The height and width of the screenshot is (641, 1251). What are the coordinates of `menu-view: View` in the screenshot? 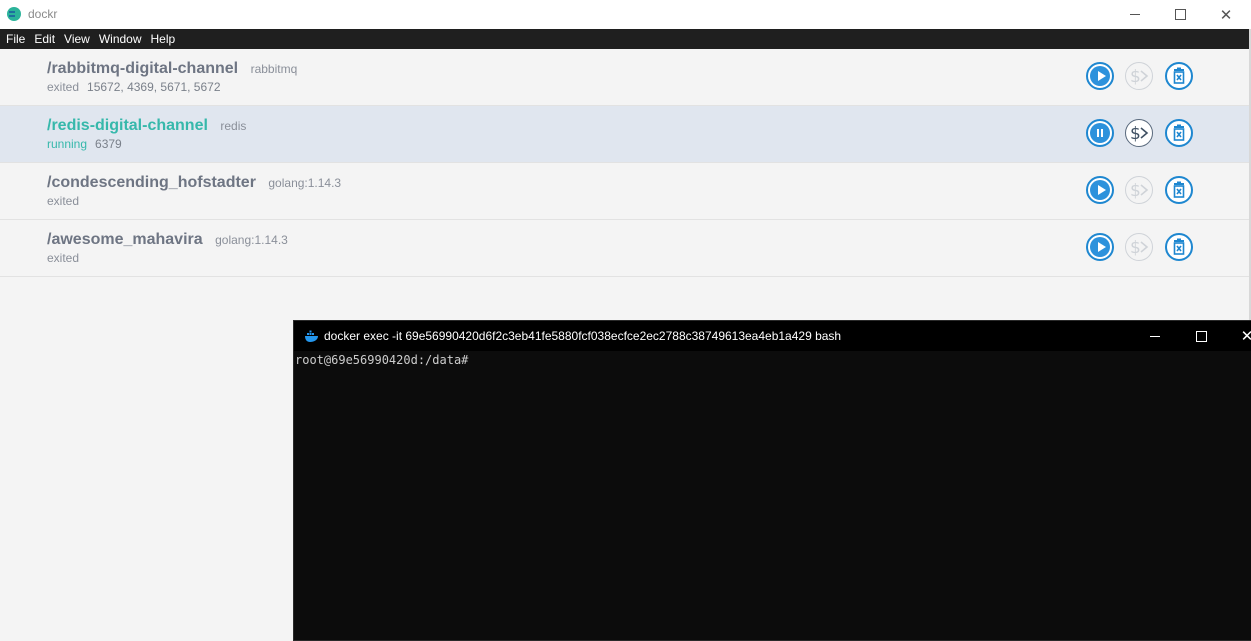 It's located at (77, 39).